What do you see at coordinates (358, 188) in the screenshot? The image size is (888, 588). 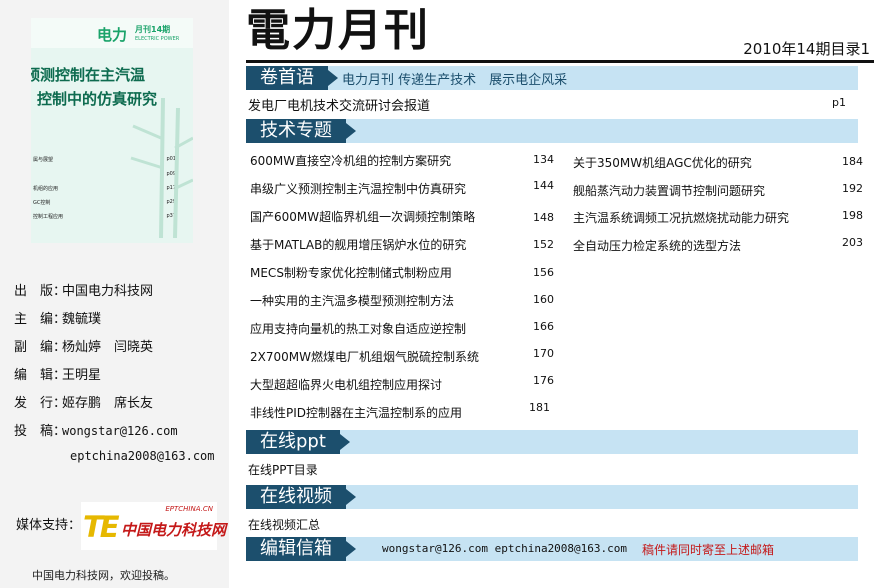 I see `article-link: 串级广义预测控制主汽温控制中仿真研究` at bounding box center [358, 188].